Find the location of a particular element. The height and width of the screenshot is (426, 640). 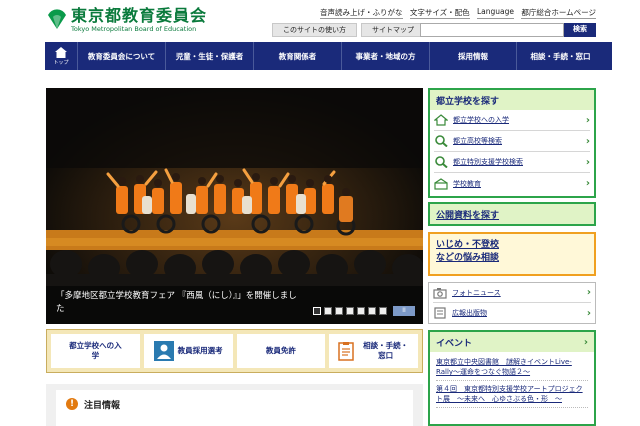

quick-link-teacher-recruitment: 教員採用選考 is located at coordinates (188, 351).